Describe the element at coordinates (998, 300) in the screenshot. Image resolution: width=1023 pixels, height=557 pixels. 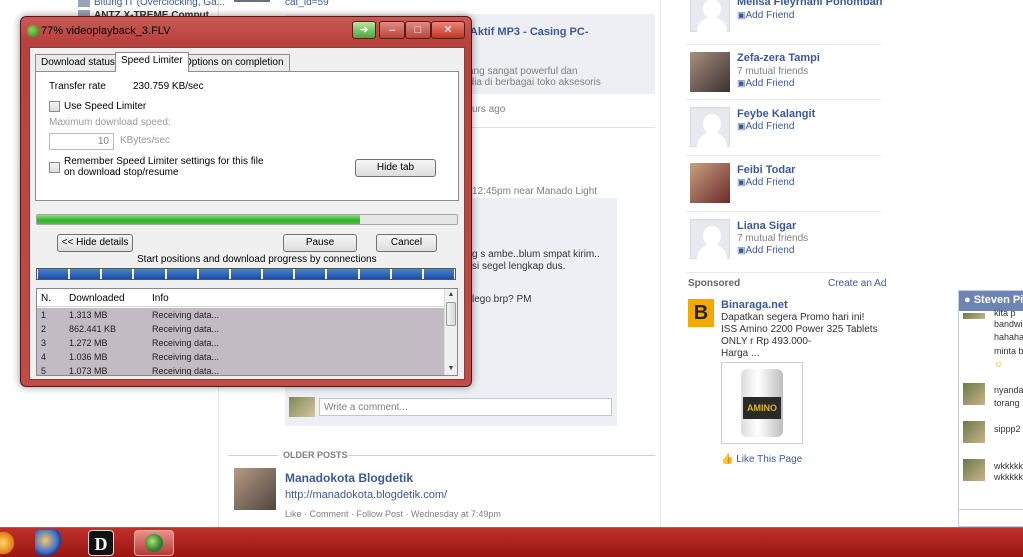
I see `chat-contact-name: Steven Pit` at that location.